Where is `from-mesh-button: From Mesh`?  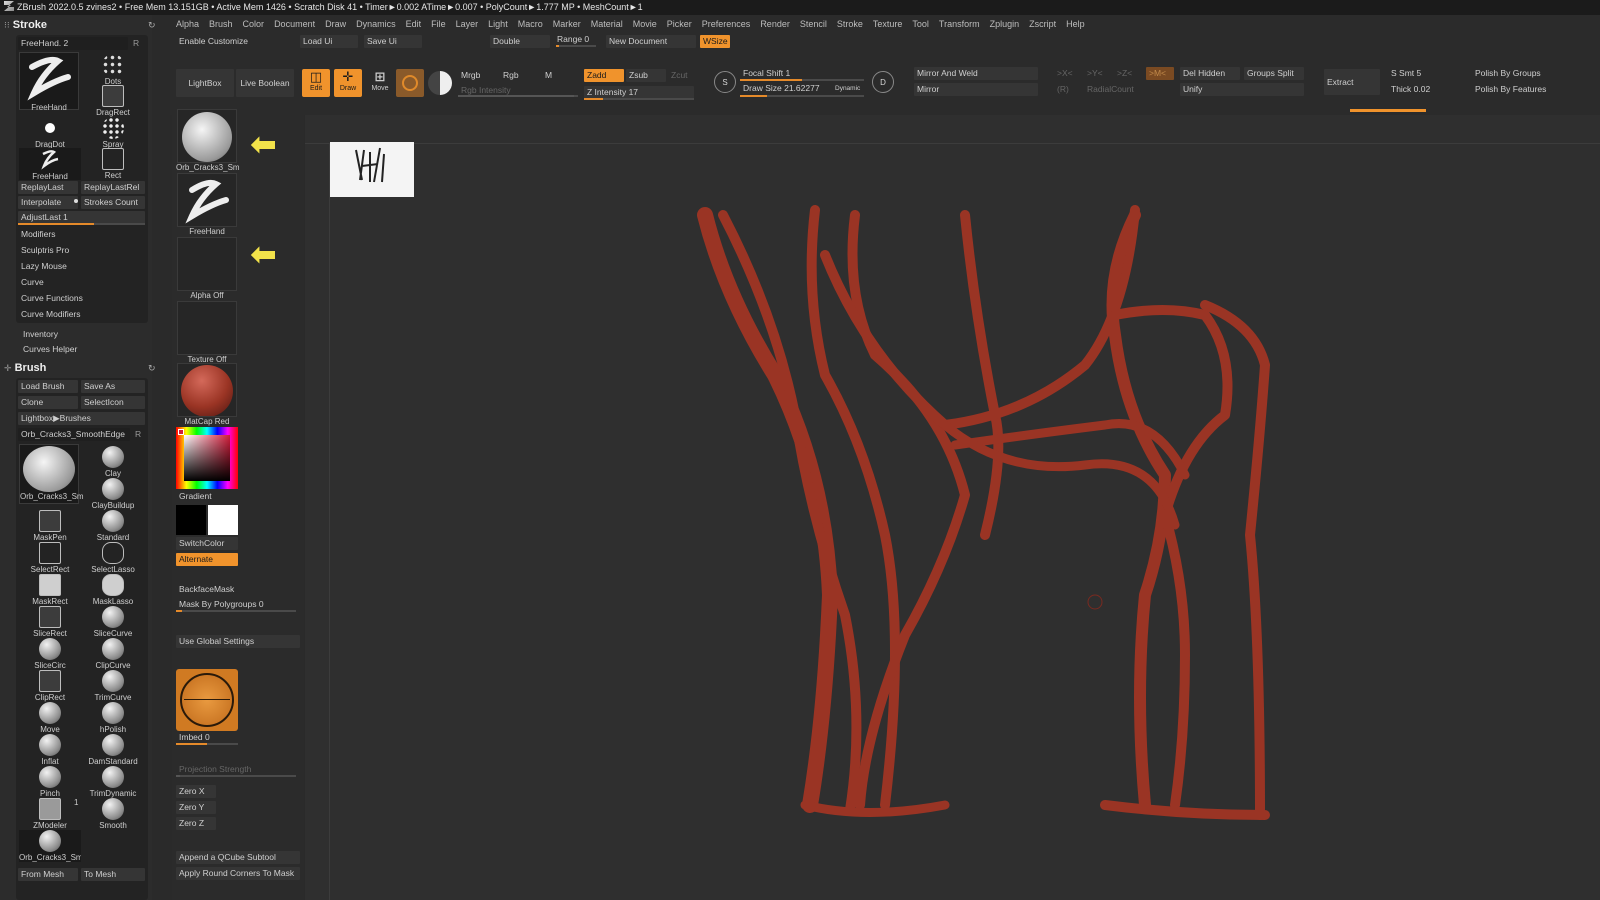
from-mesh-button: From Mesh is located at coordinates (48, 874).